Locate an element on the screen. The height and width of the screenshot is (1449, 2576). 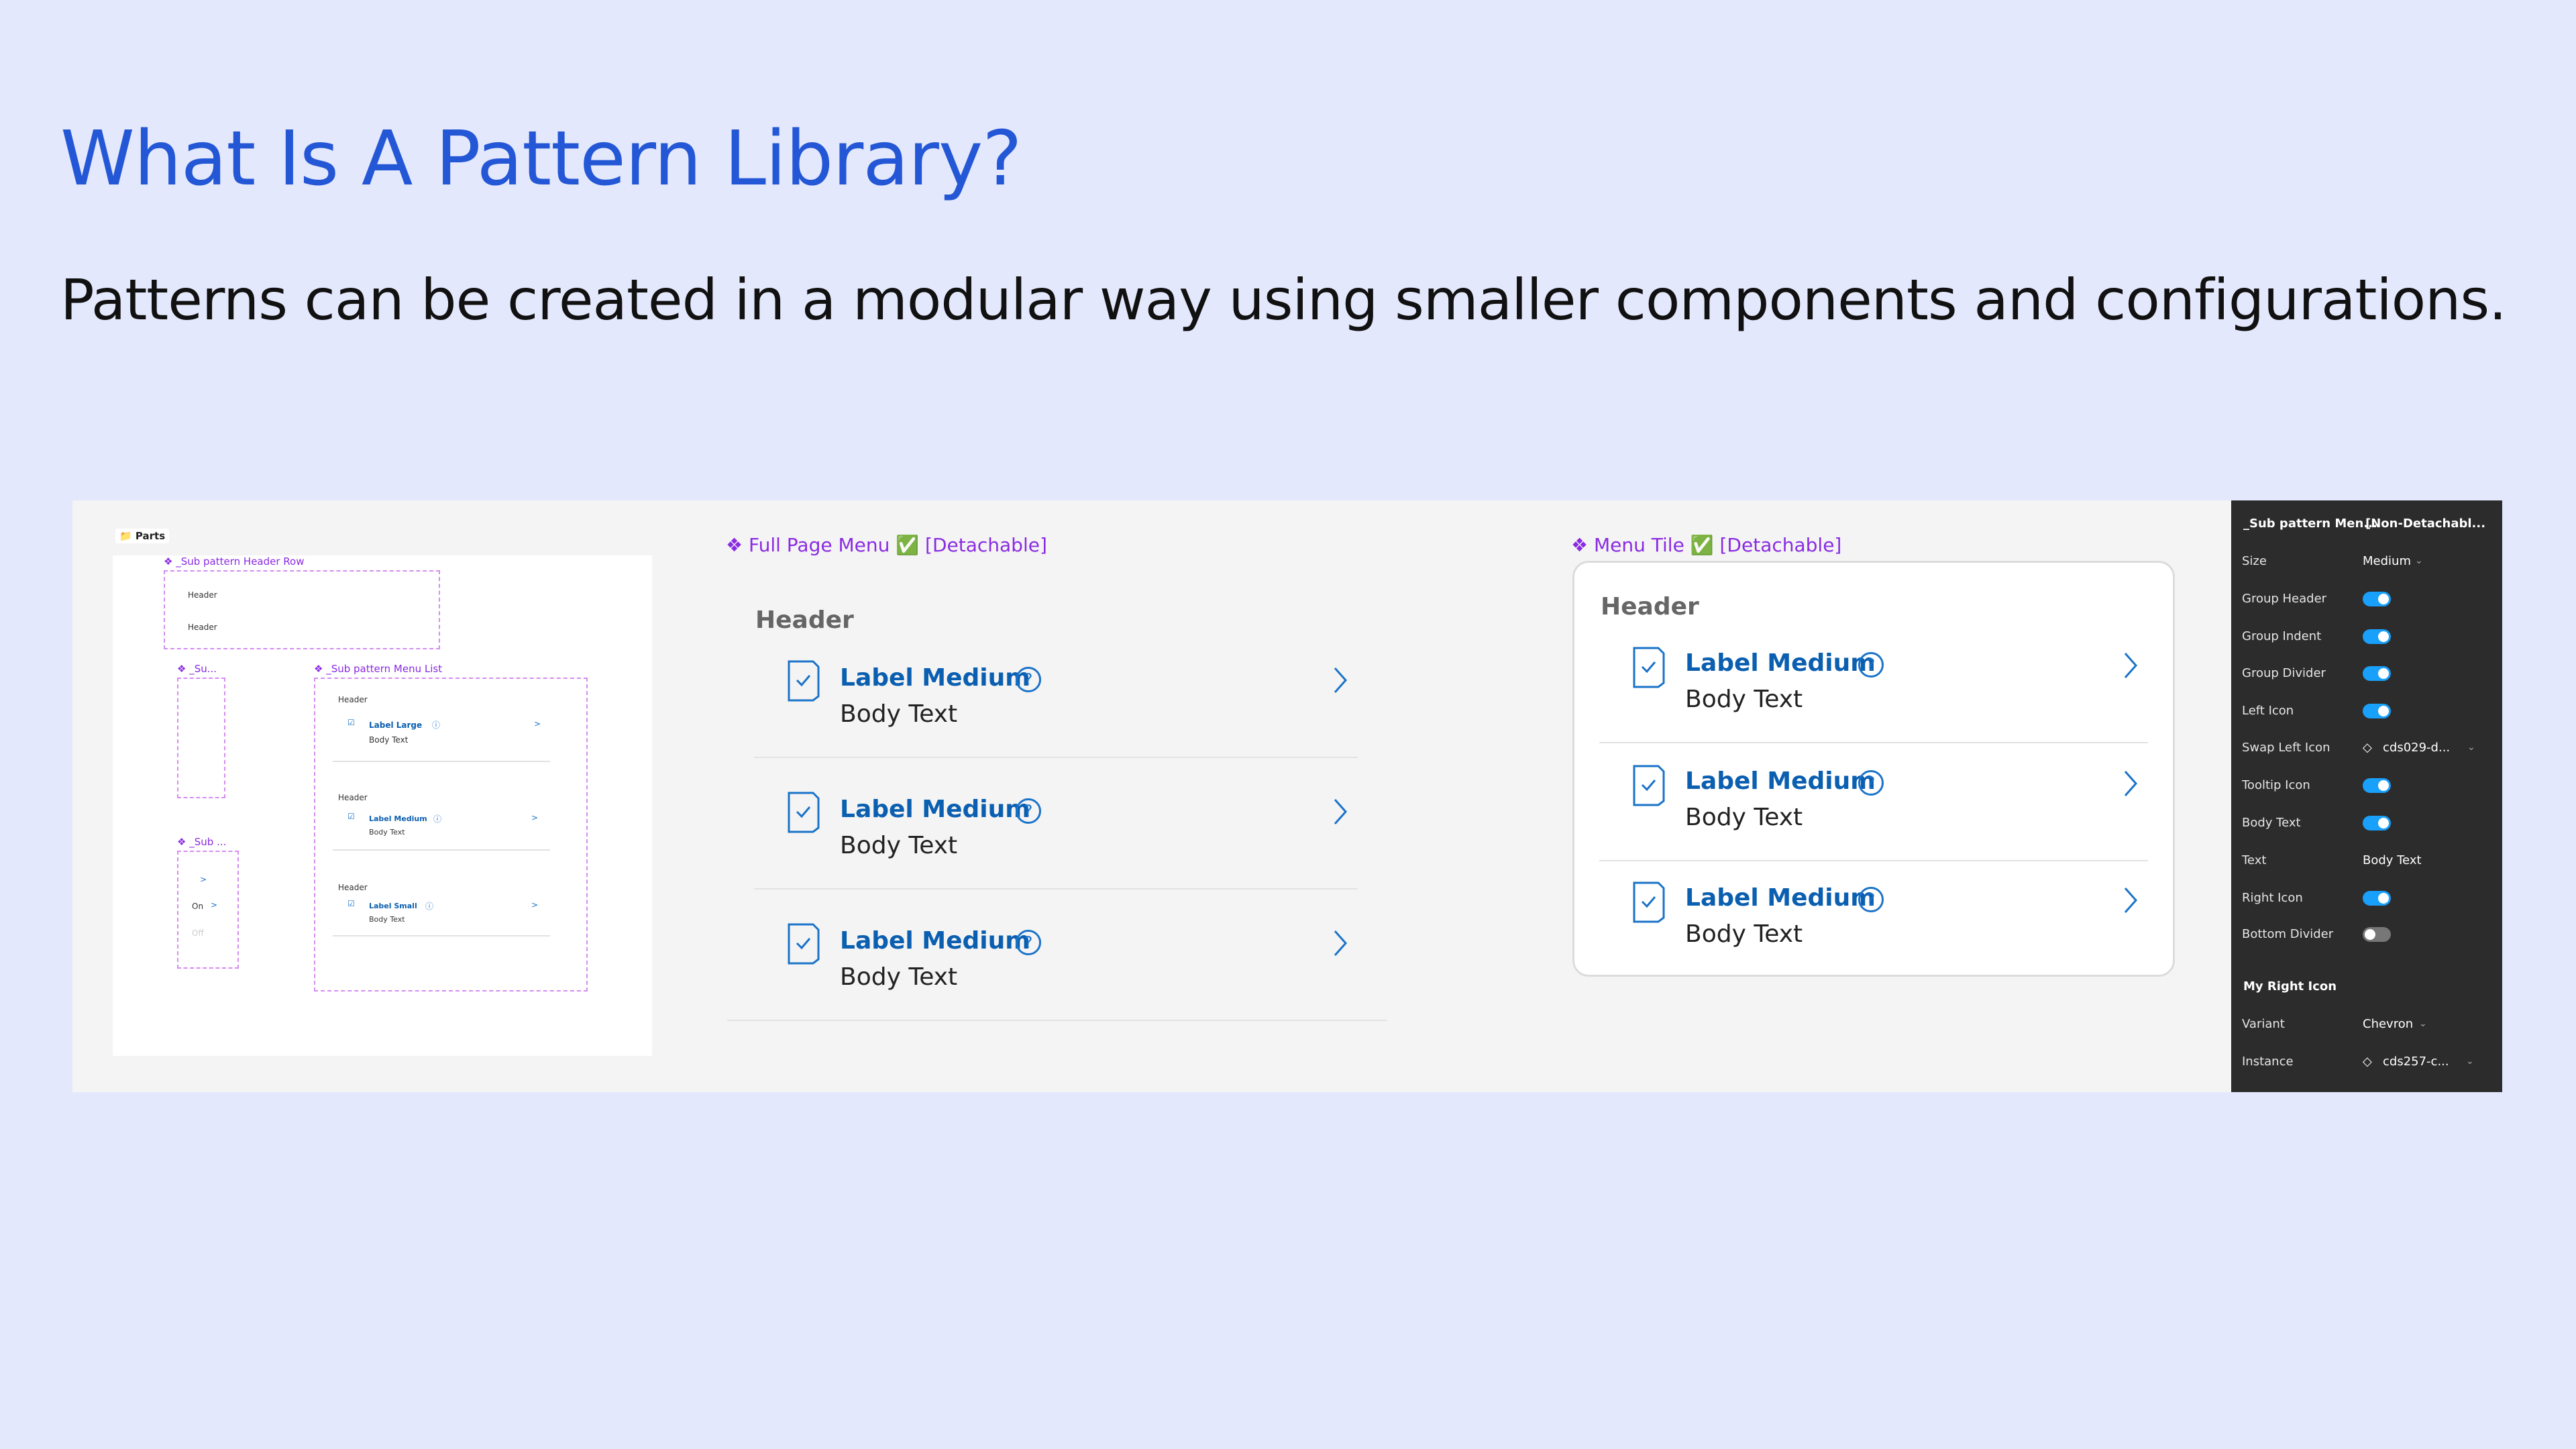
prop-label-right-icon: Right Icon is located at coordinates (2272, 898).